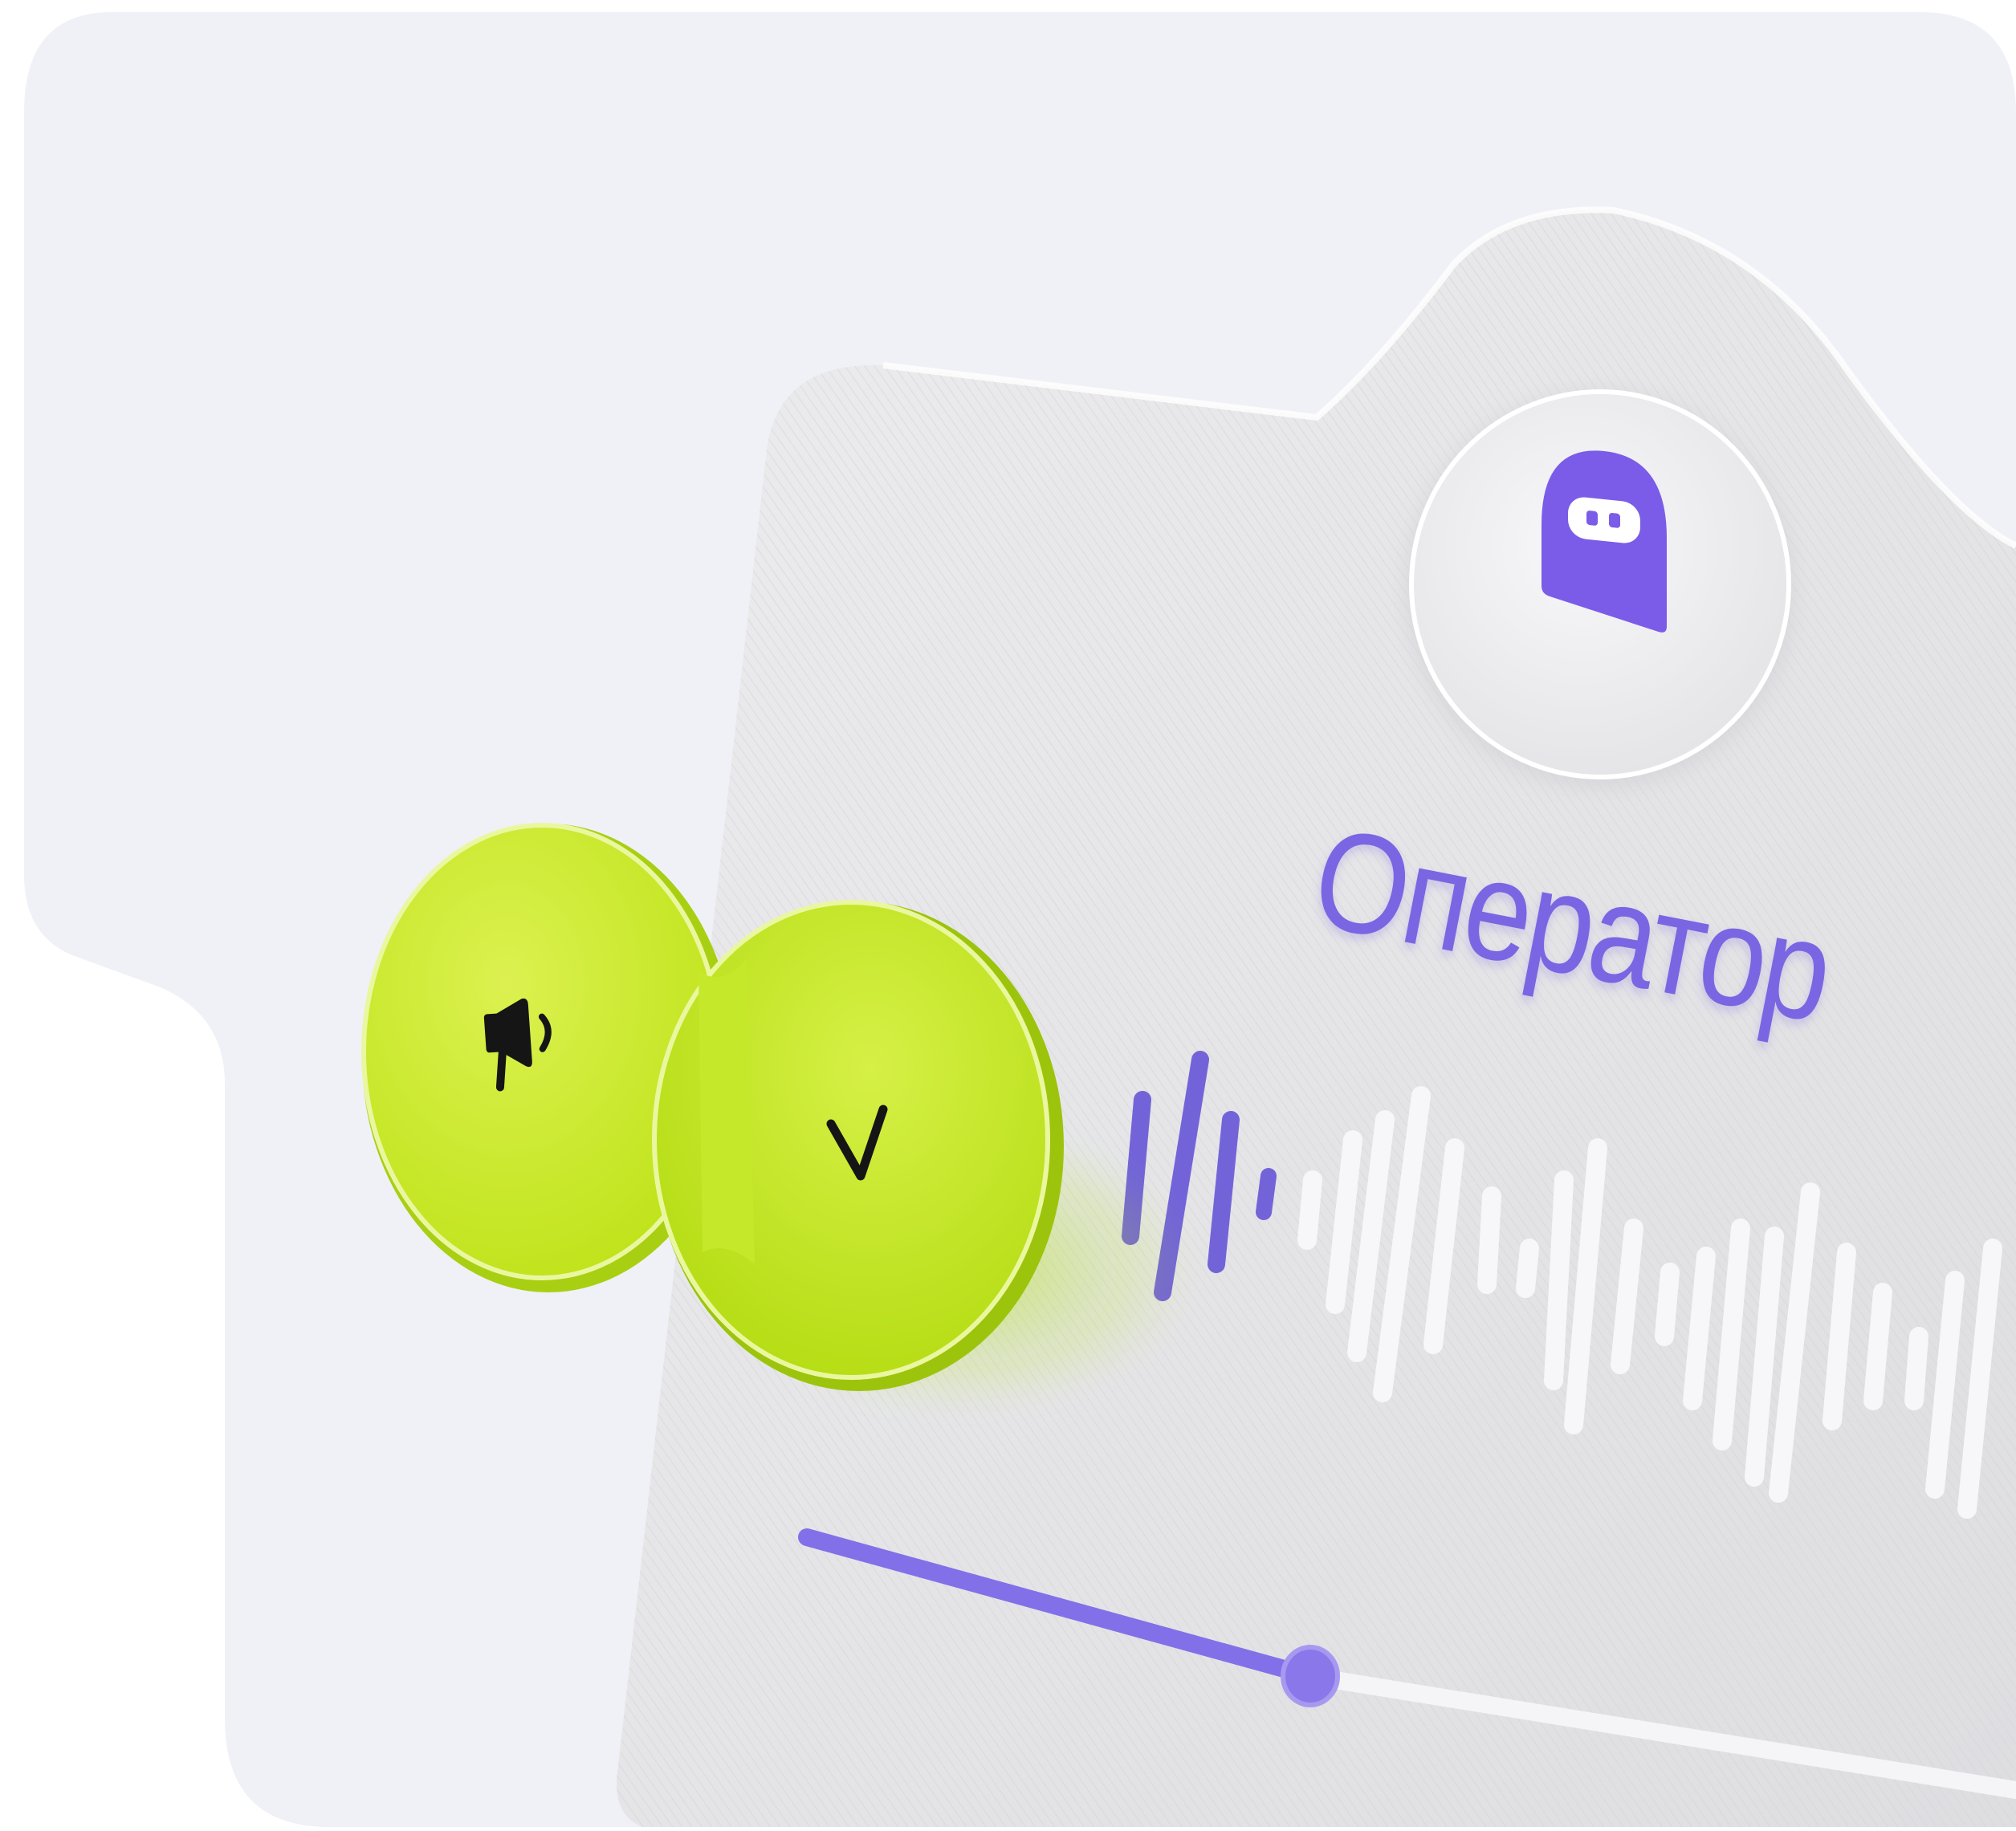  Describe the element at coordinates (1310, 1676) in the screenshot. I see `slider-thumb` at that location.